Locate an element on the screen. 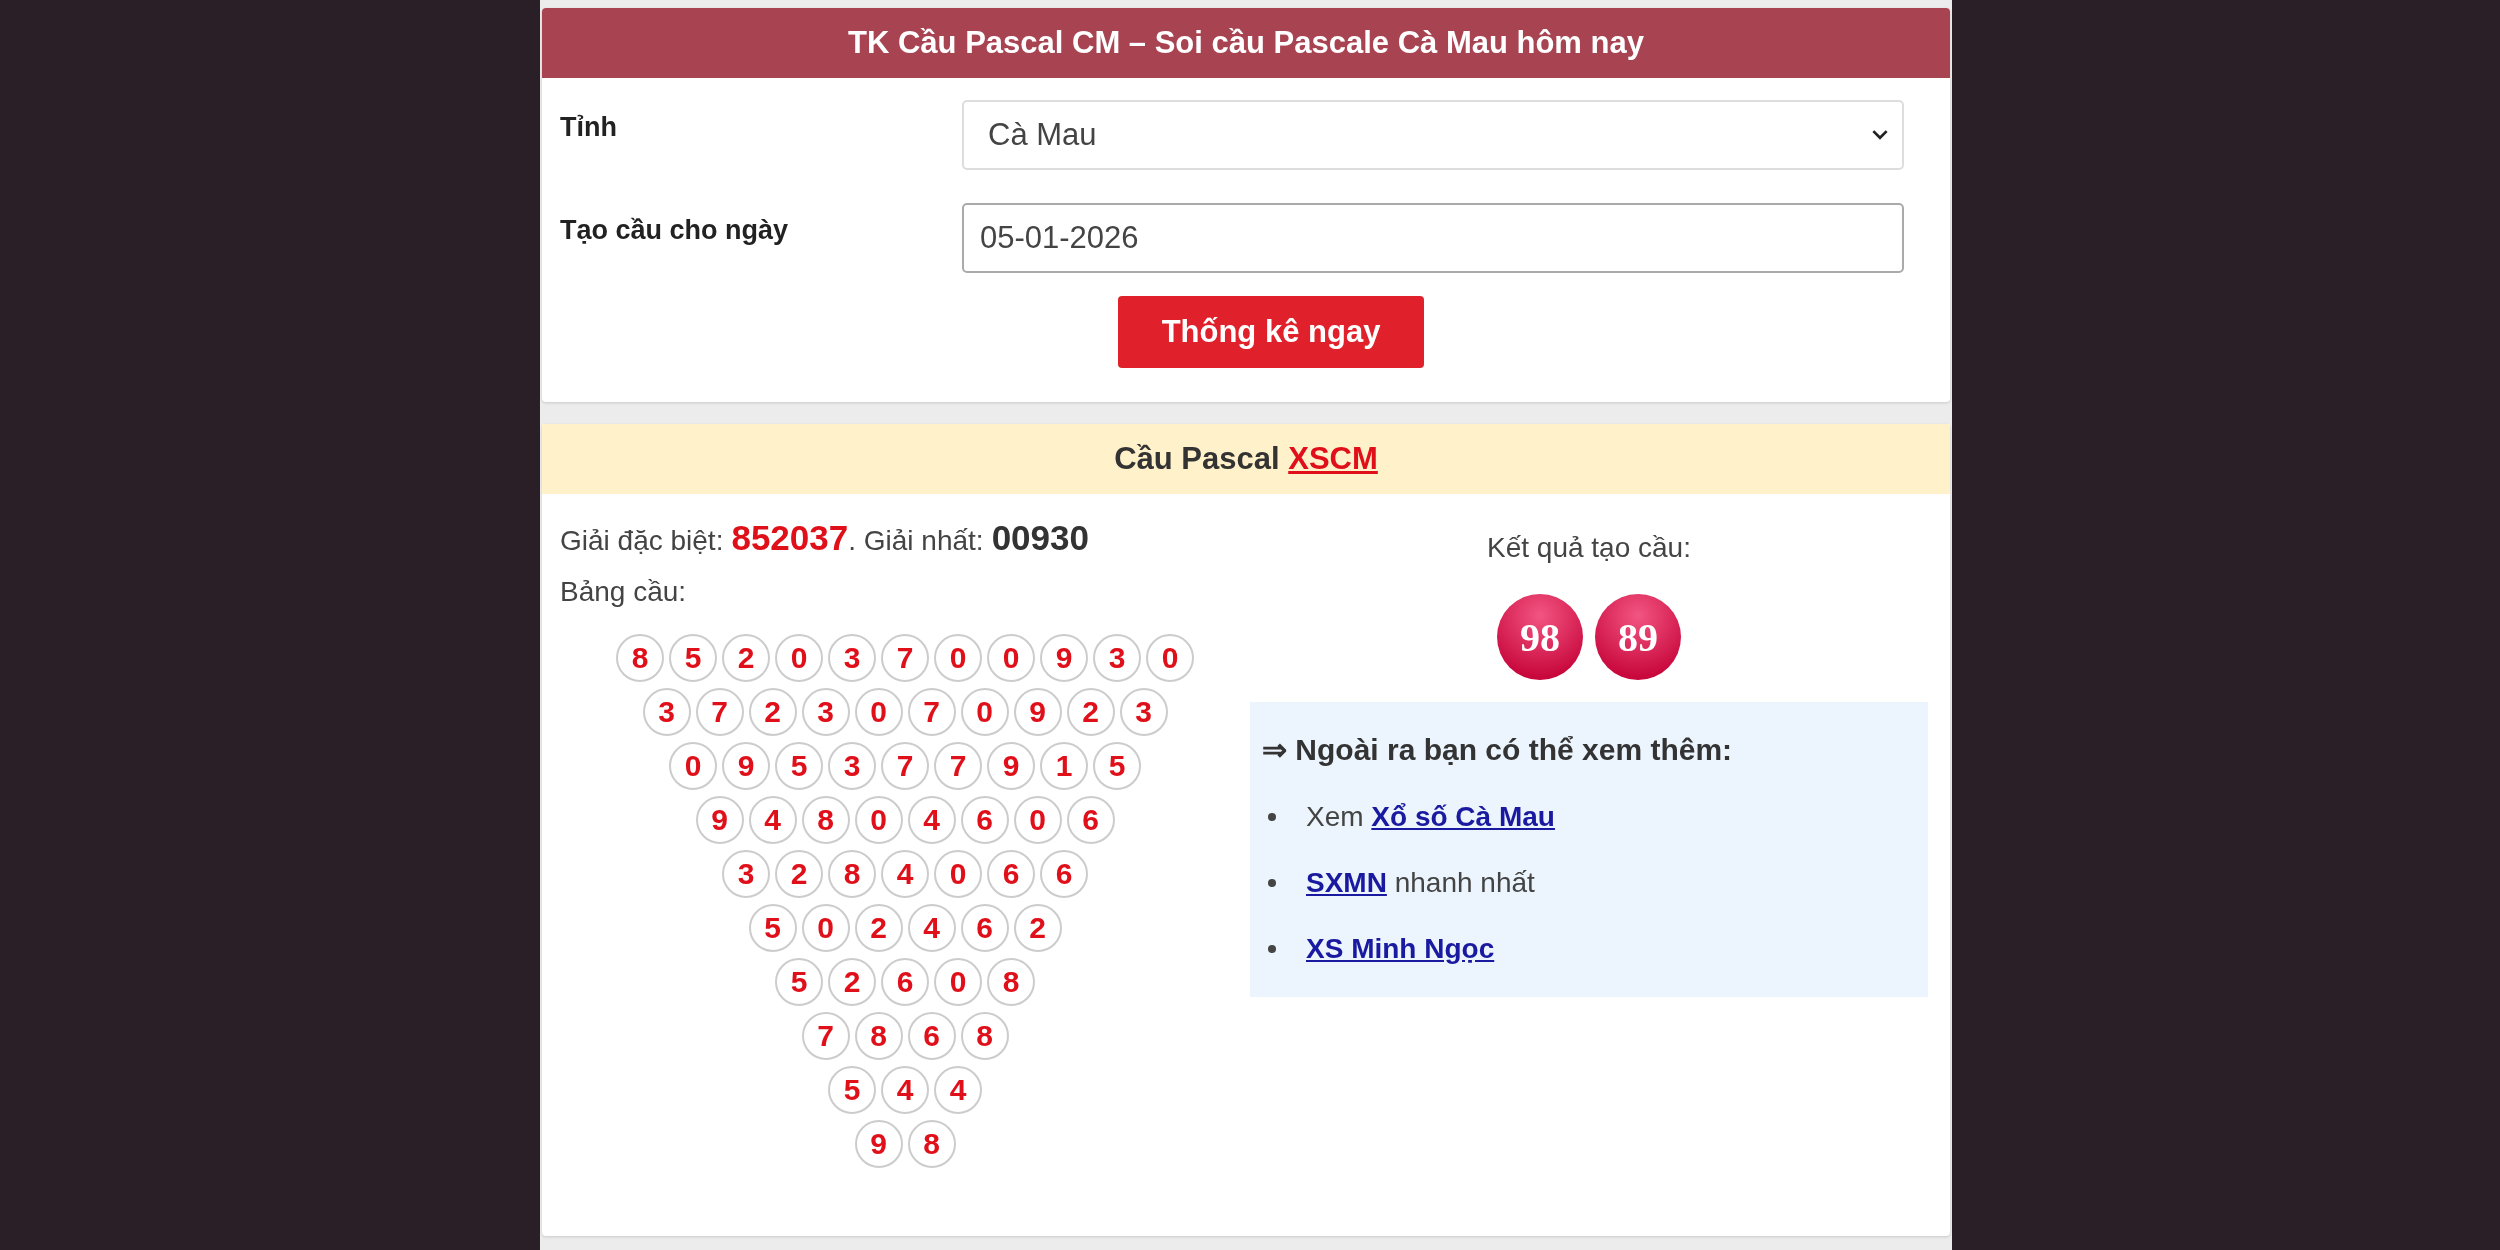 Image resolution: width=2500 pixels, height=1250 pixels. prize-number: 852037 is located at coordinates (790, 537).